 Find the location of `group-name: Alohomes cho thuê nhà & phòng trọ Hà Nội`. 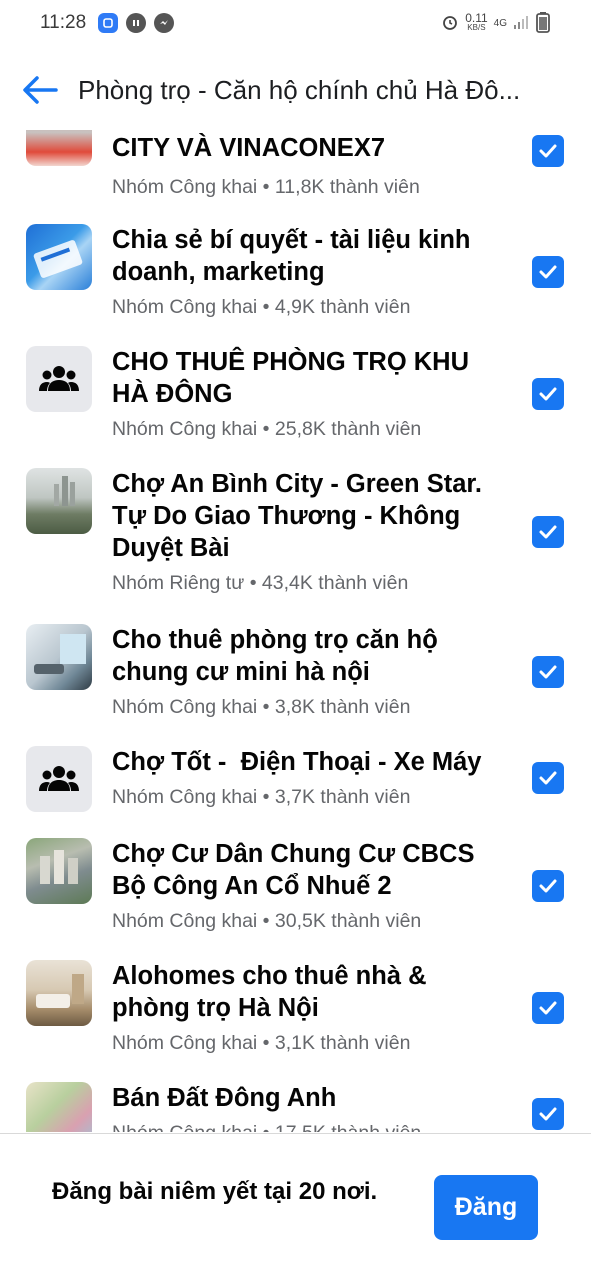

group-name: Alohomes cho thuê nhà & phòng trọ Hà Nội is located at coordinates (269, 992).